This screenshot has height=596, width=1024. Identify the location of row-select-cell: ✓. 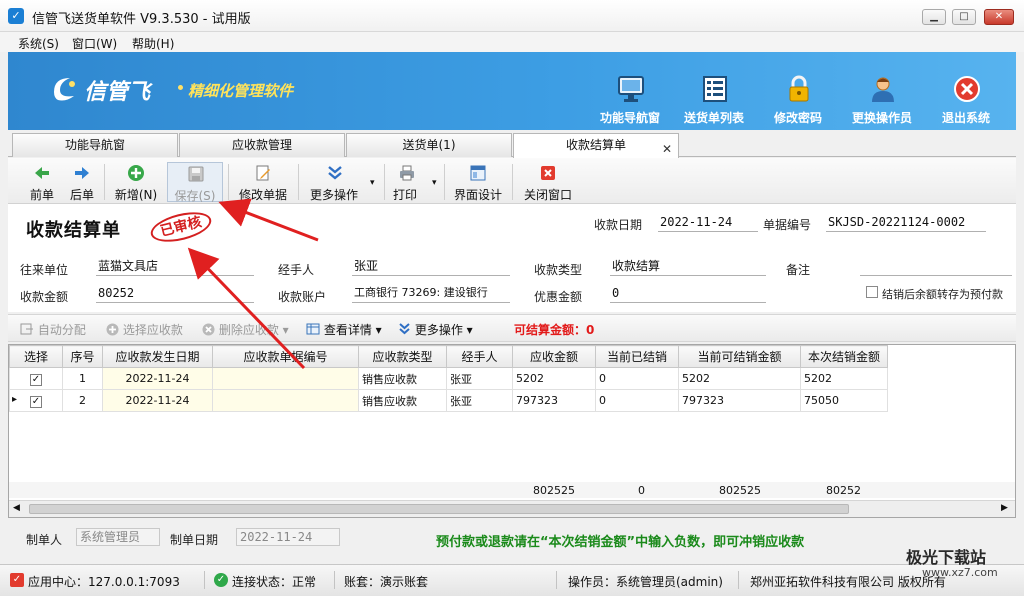
(36, 378).